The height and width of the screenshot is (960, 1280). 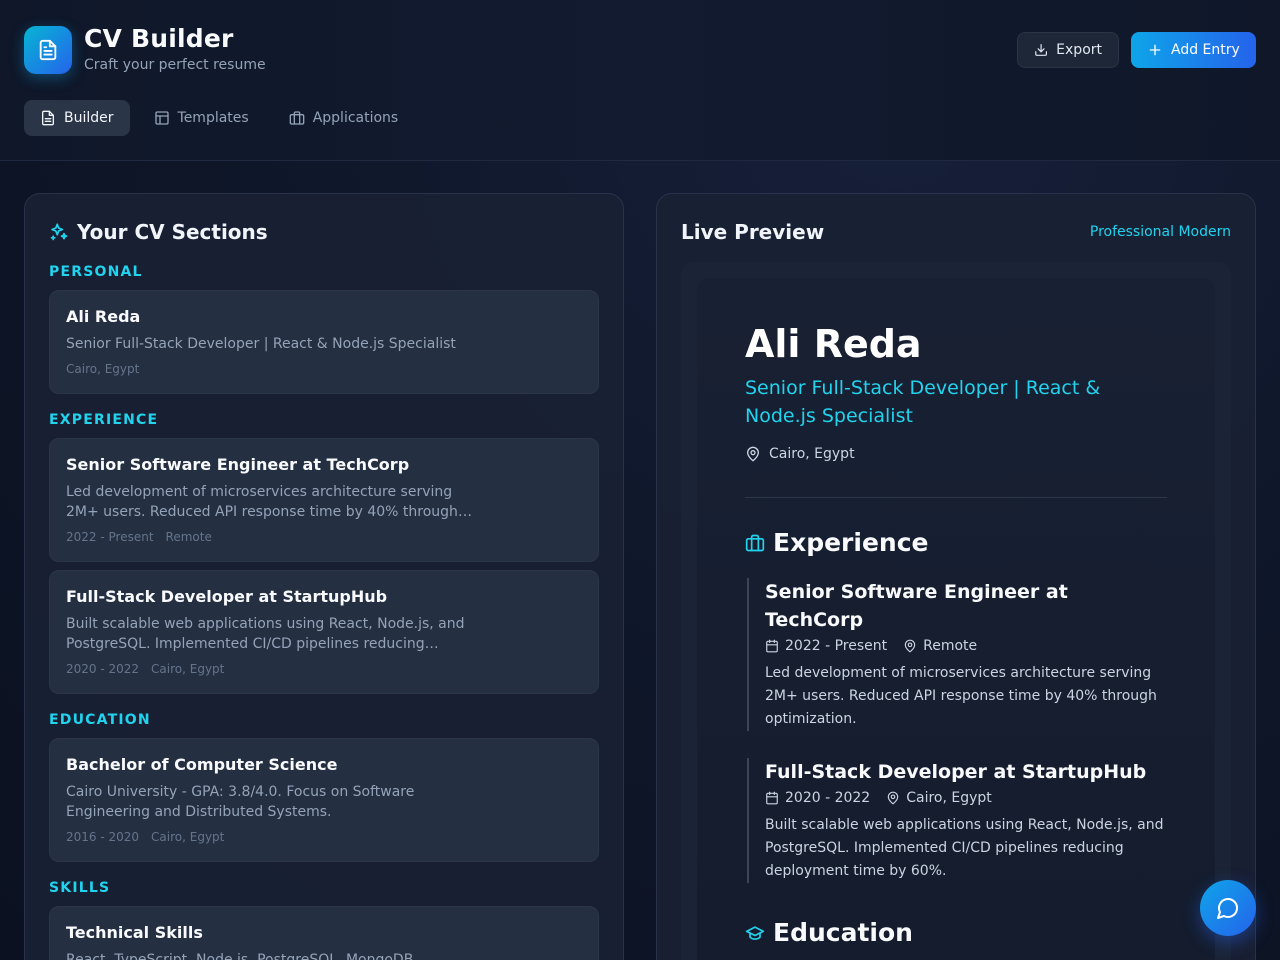 I want to click on tab-label: Applications, so click(x=355, y=118).